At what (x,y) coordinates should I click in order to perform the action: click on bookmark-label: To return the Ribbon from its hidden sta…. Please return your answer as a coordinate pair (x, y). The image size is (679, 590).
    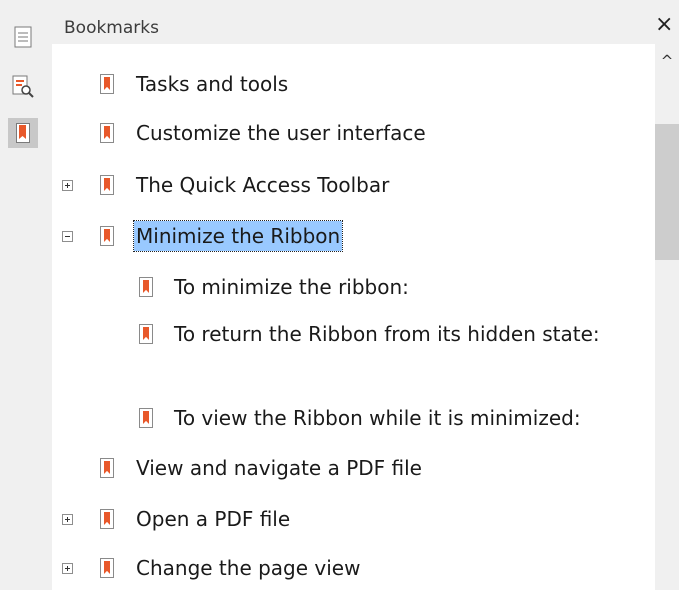
    Looking at the image, I should click on (387, 334).